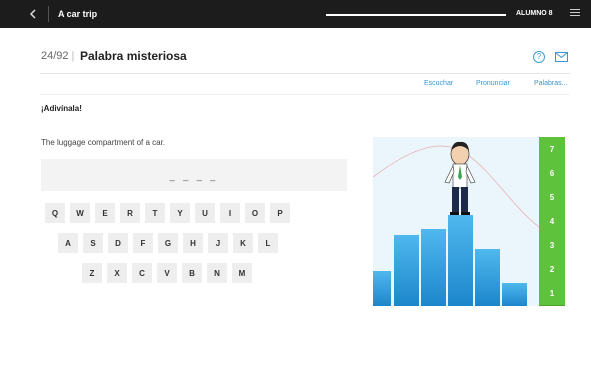  Describe the element at coordinates (180, 213) in the screenshot. I see `key-y: Y` at that location.